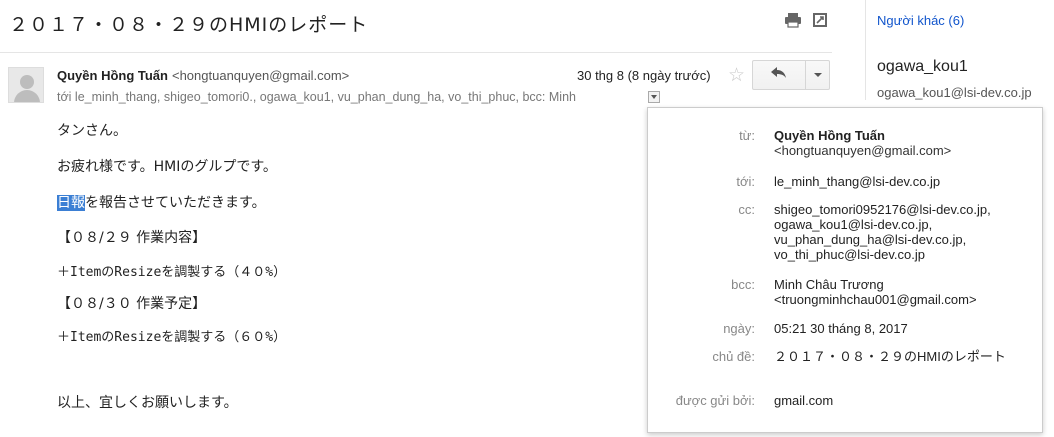 The height and width of the screenshot is (437, 1054). I want to click on reply-button, so click(779, 75).